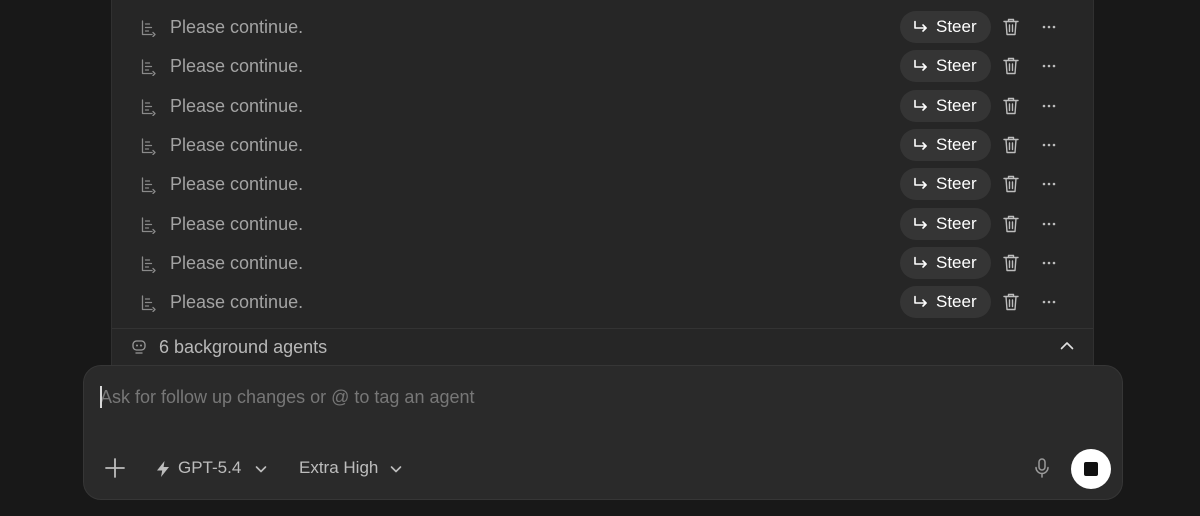 Image resolution: width=1200 pixels, height=516 pixels. What do you see at coordinates (602, 348) in the screenshot?
I see `background-agents-row: 6 background agents` at bounding box center [602, 348].